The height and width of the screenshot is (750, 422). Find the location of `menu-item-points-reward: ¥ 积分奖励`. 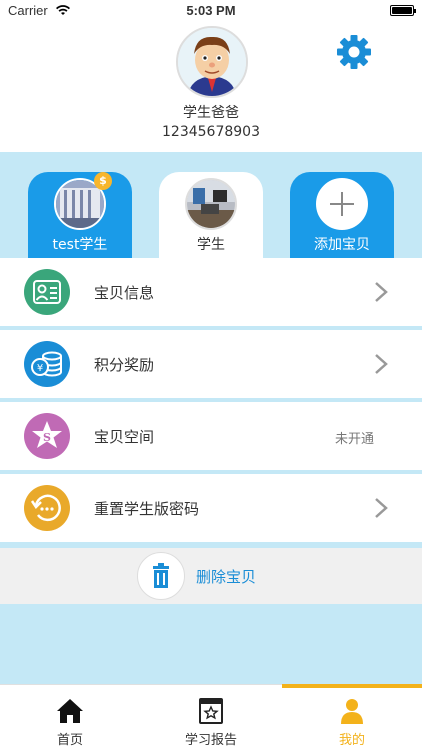

menu-item-points-reward: ¥ 积分奖励 is located at coordinates (211, 364).